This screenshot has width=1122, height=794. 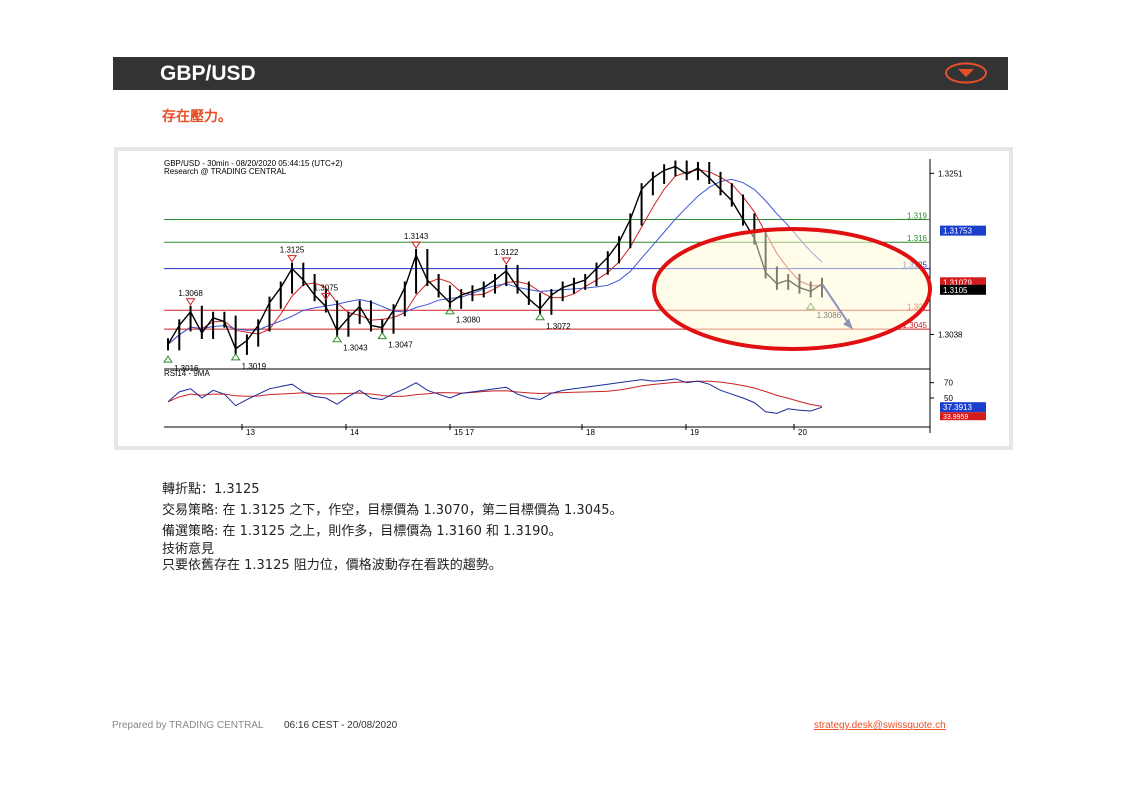 I want to click on swing-low-label: 1.3072, so click(x=558, y=326).